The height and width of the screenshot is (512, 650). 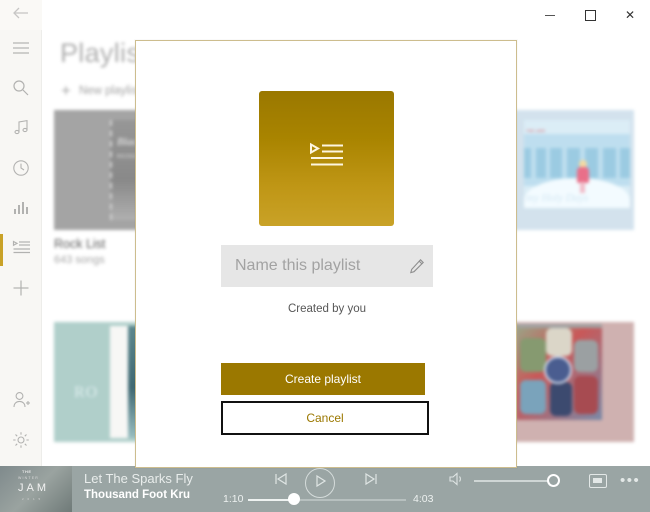 I want to click on play-icon, so click(x=320, y=483).